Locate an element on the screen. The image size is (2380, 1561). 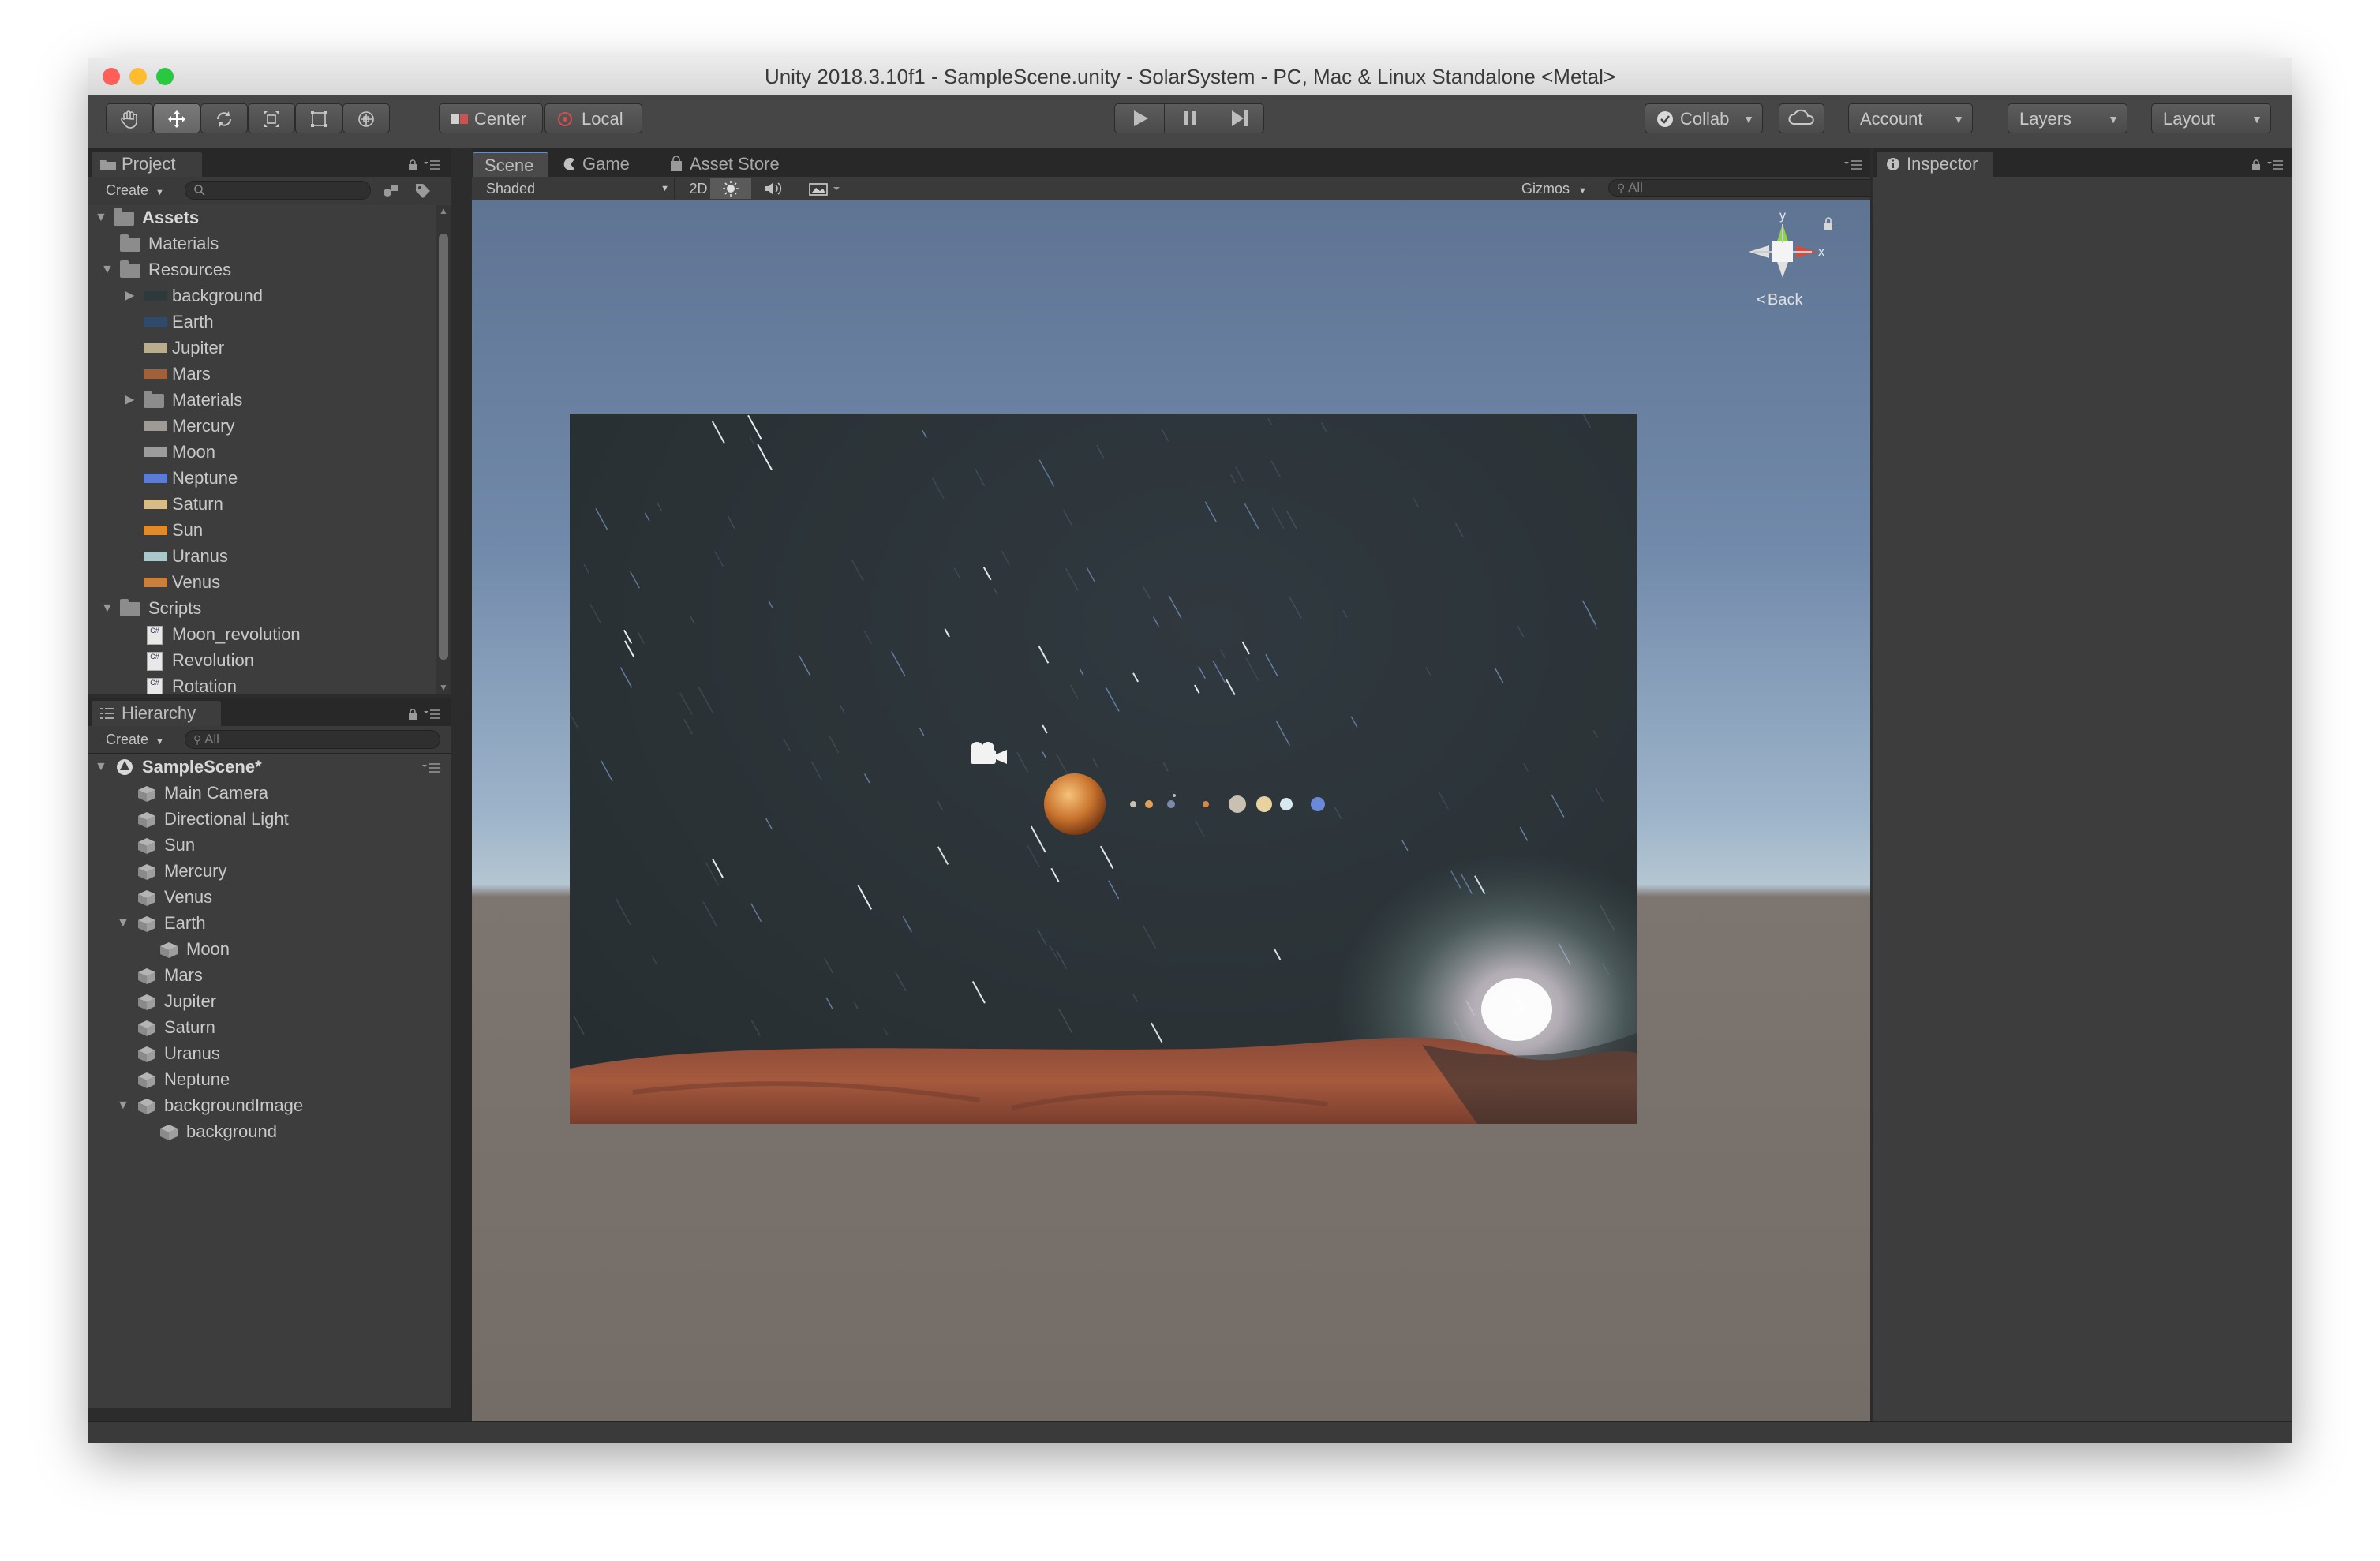
jupiter-sphere is located at coordinates (1237, 804).